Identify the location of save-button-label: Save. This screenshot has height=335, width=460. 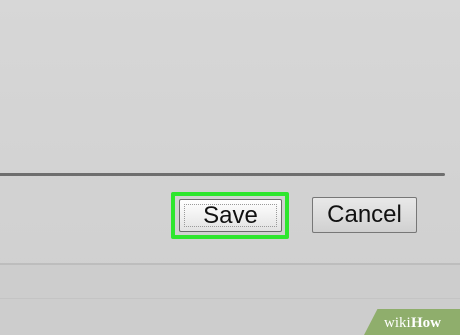
(230, 215).